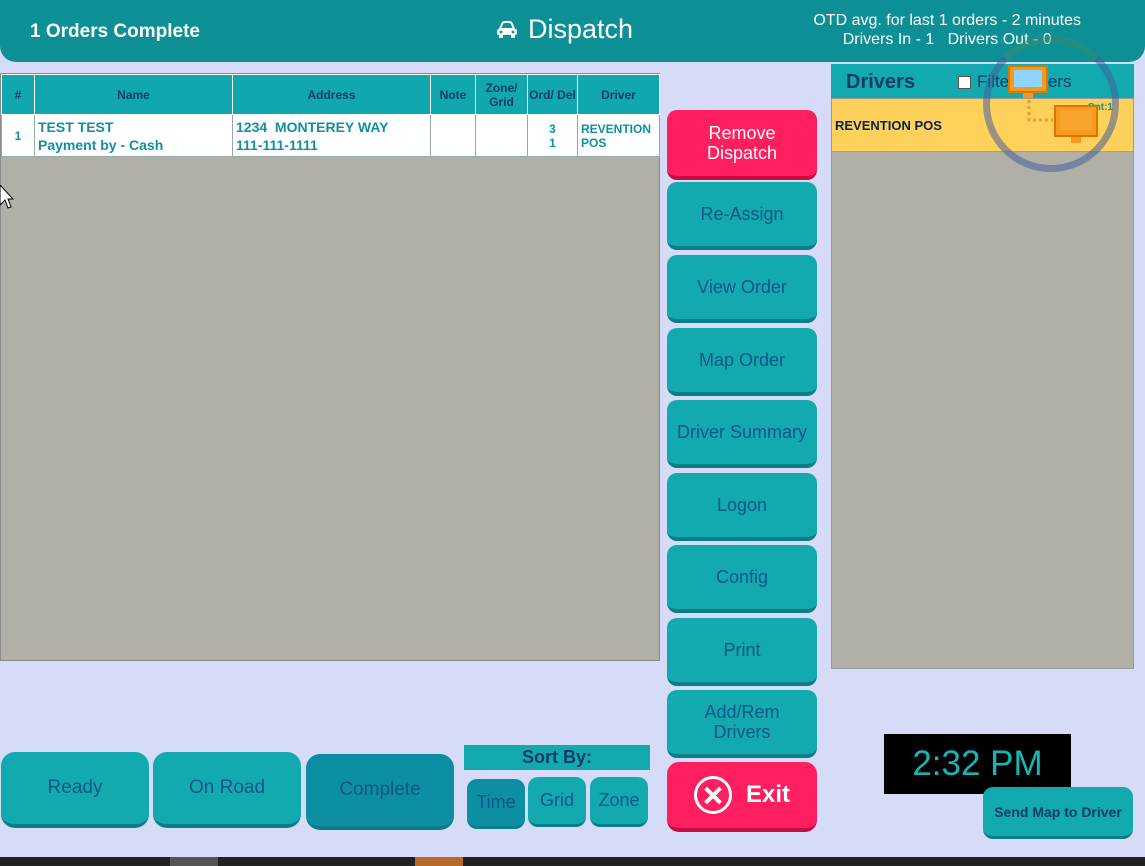 The height and width of the screenshot is (866, 1145). I want to click on drivers-in-out: Drivers In - 1 Drivers Out - 0, so click(947, 39).